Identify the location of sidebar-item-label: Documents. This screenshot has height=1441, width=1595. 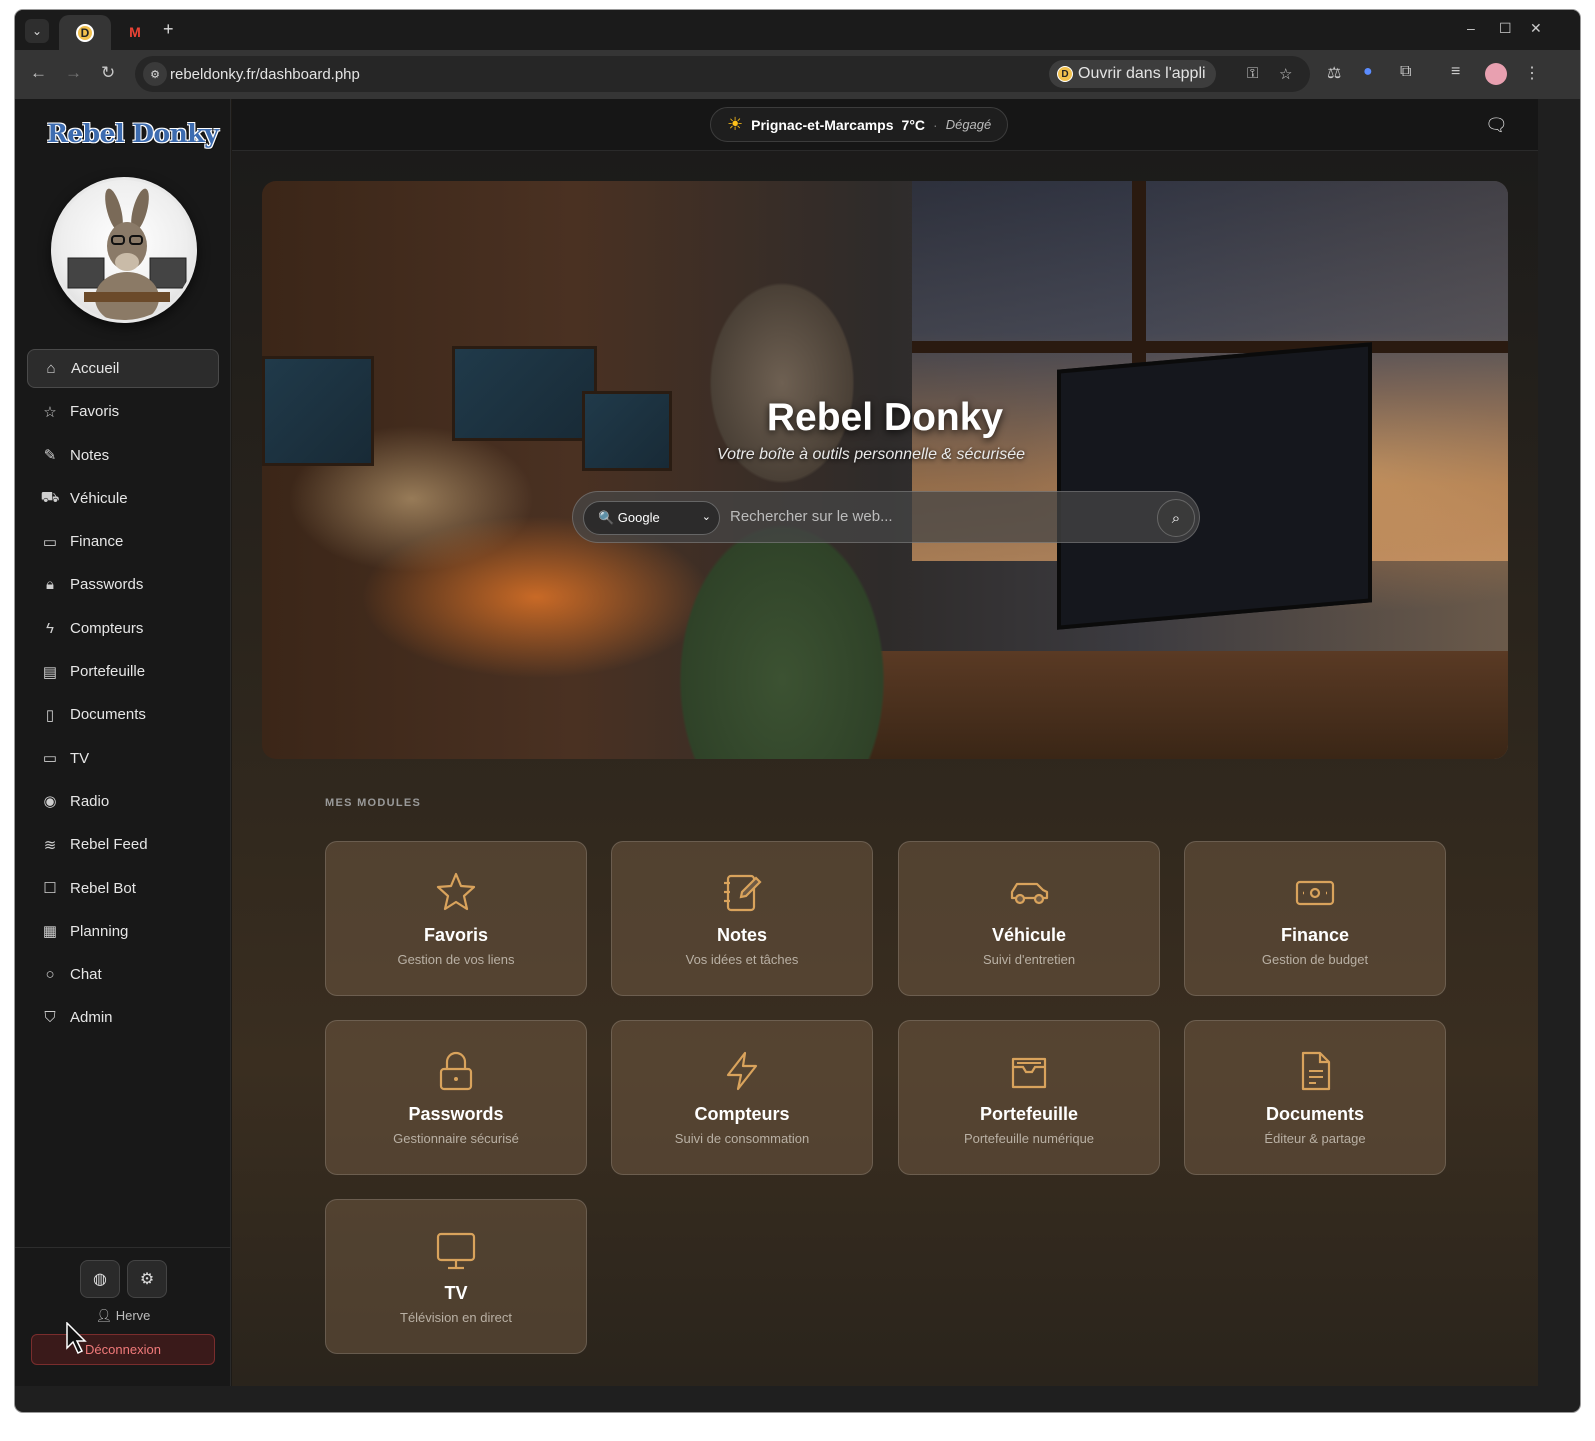
(108, 715).